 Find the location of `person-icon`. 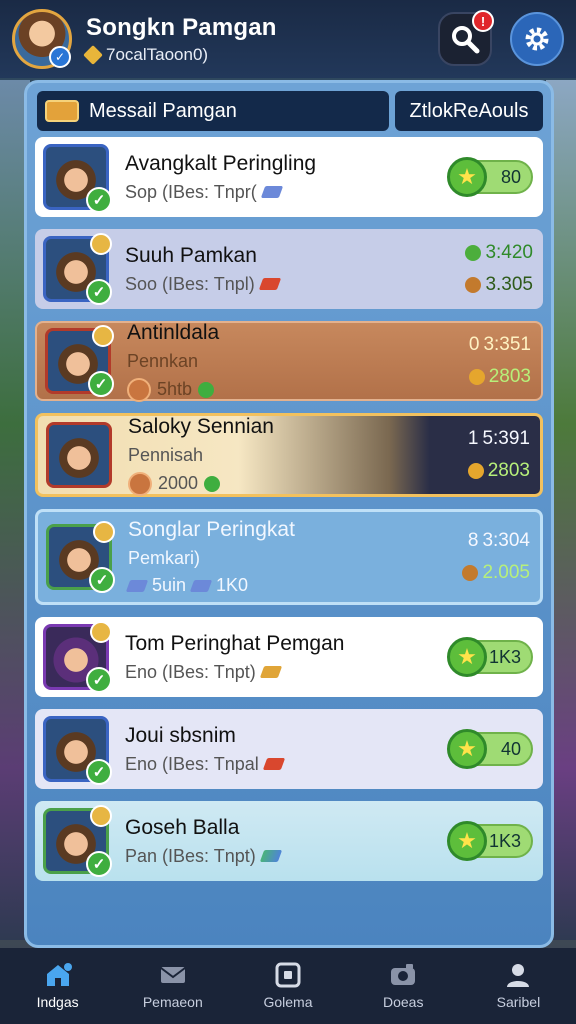

person-icon is located at coordinates (518, 975).